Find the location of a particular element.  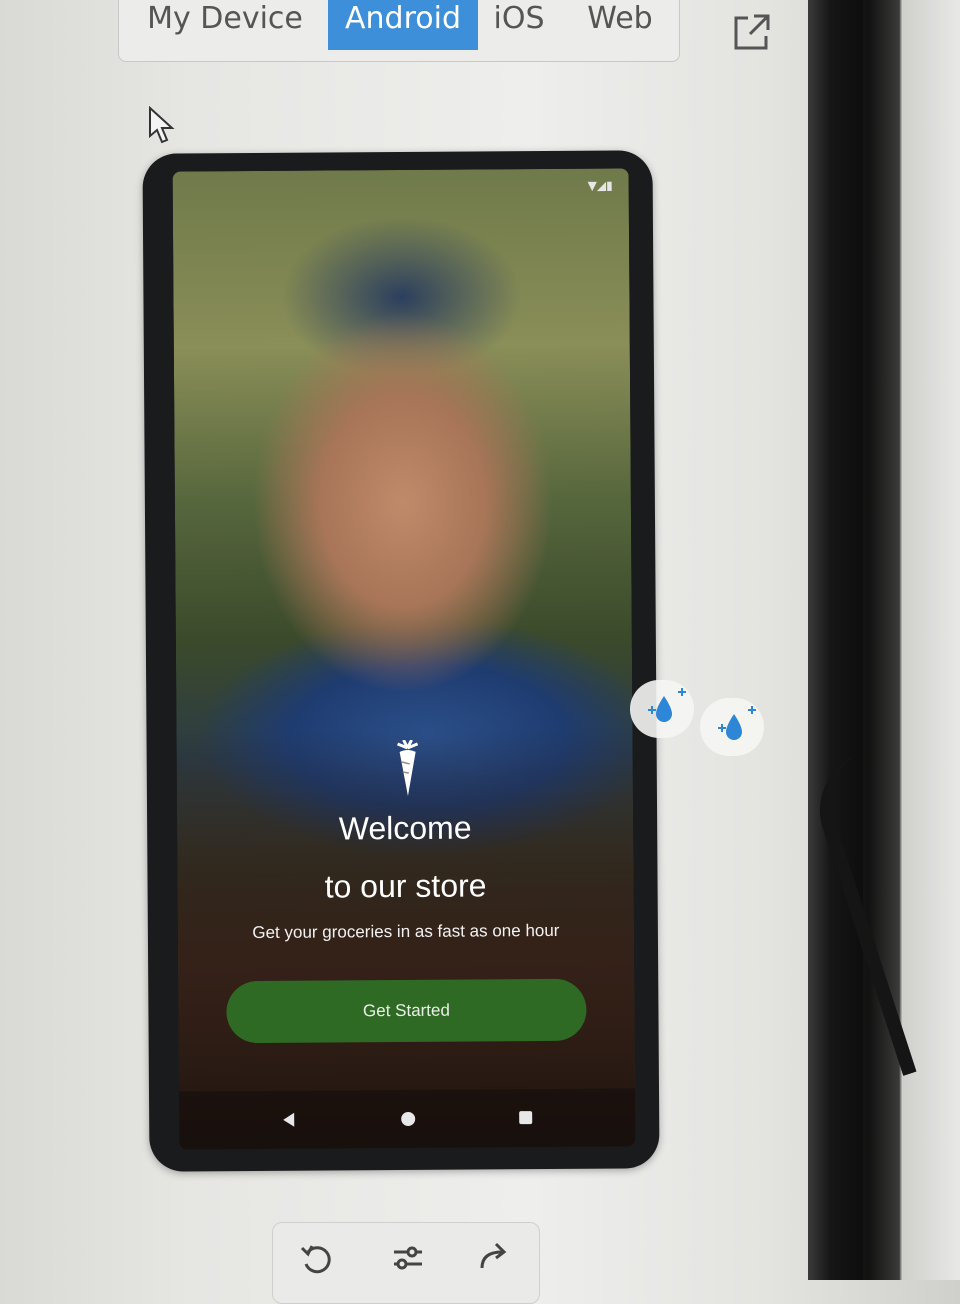

welcome-title-line2: to our store is located at coordinates (405, 886).